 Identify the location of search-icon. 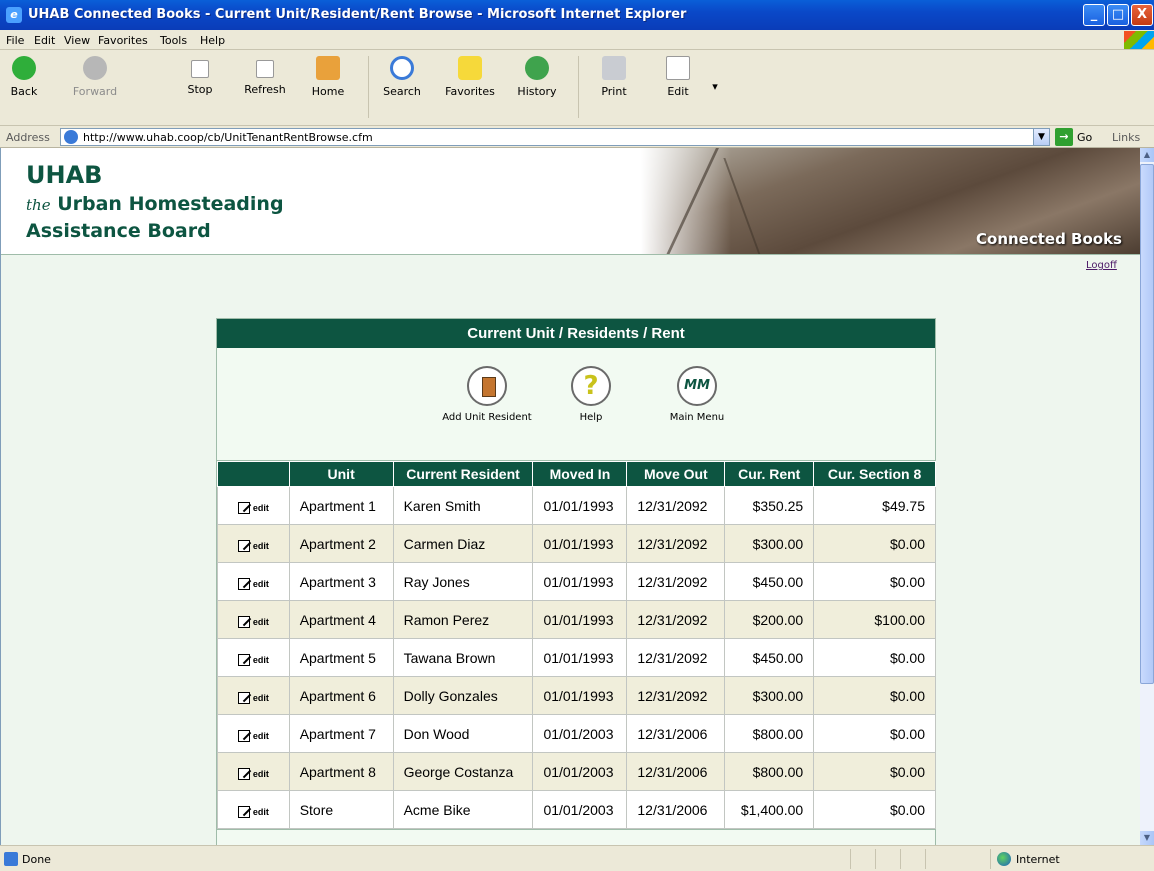
(402, 68).